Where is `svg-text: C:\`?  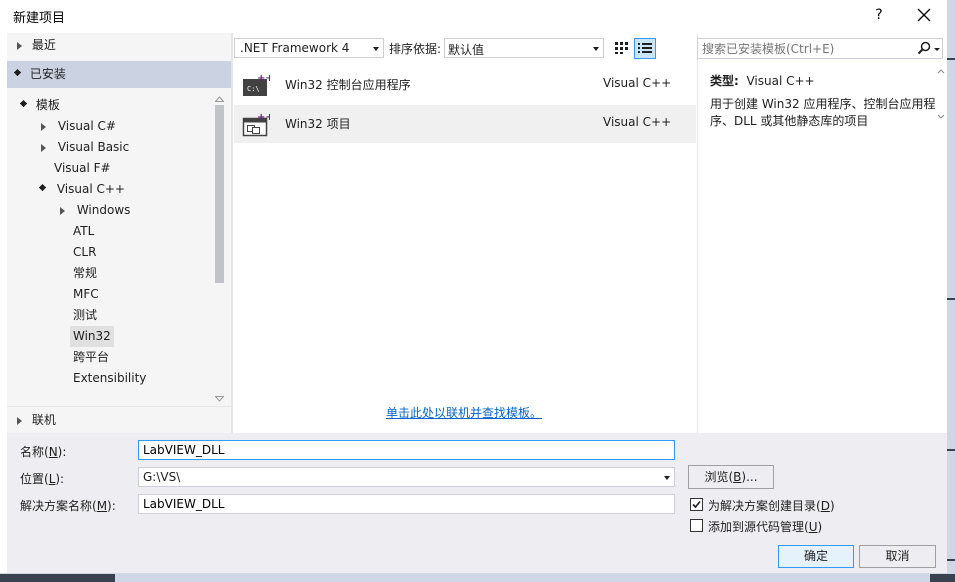 svg-text: C:\ is located at coordinates (253, 89).